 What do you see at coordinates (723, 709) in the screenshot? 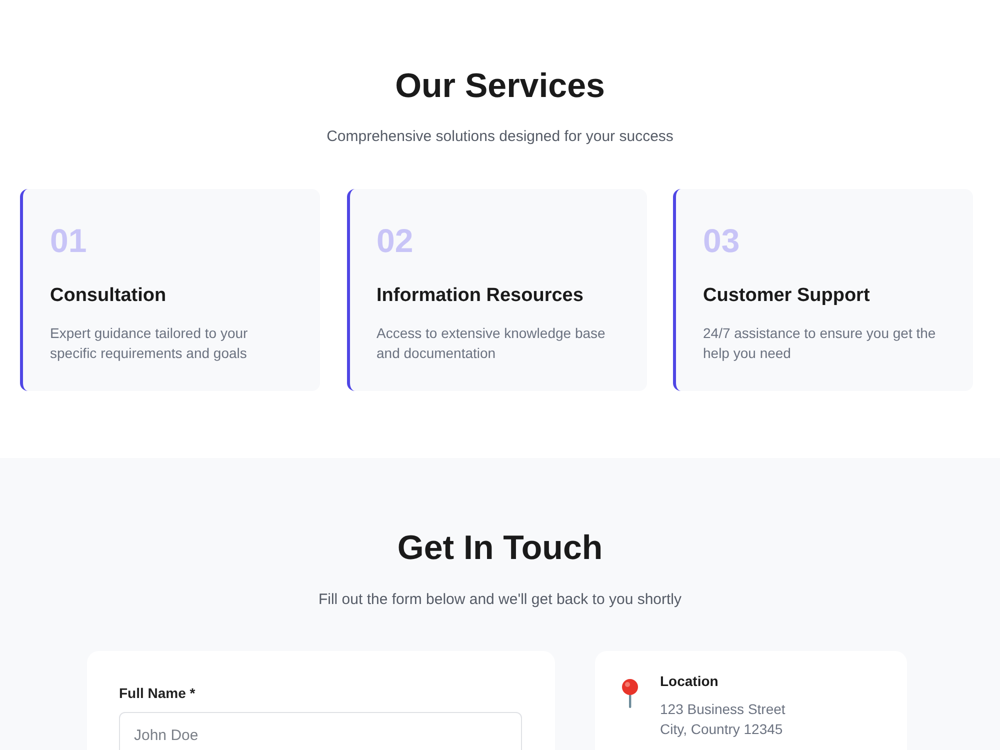
I see `info-line: 123 Business Street` at bounding box center [723, 709].